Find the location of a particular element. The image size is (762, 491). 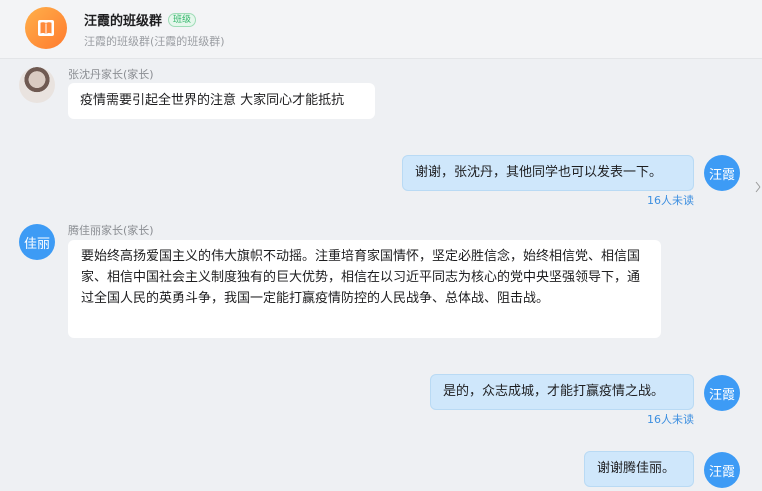

book-icon is located at coordinates (46, 28).